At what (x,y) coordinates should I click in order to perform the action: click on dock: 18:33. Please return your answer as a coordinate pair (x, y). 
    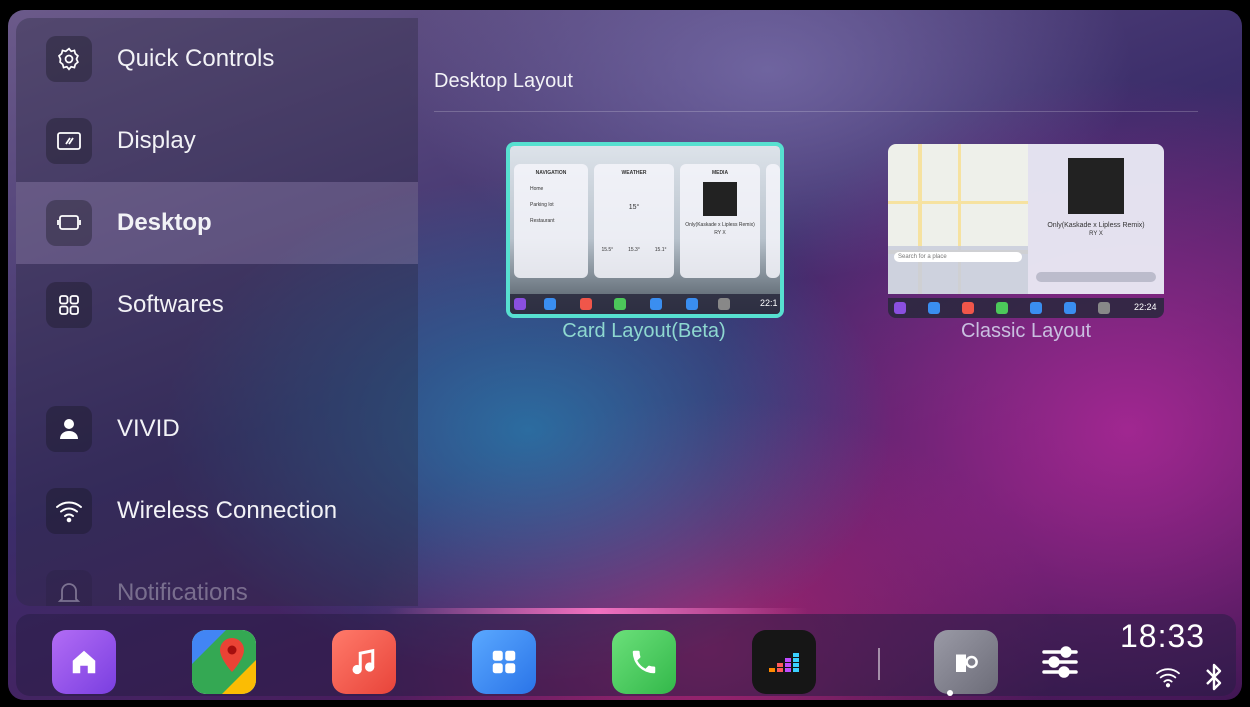
    Looking at the image, I should click on (626, 655).